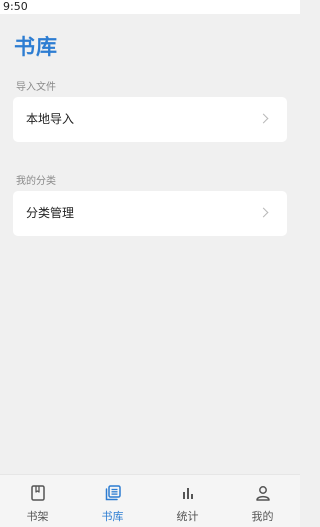  I want to click on local-import-label: 本地导入, so click(50, 119).